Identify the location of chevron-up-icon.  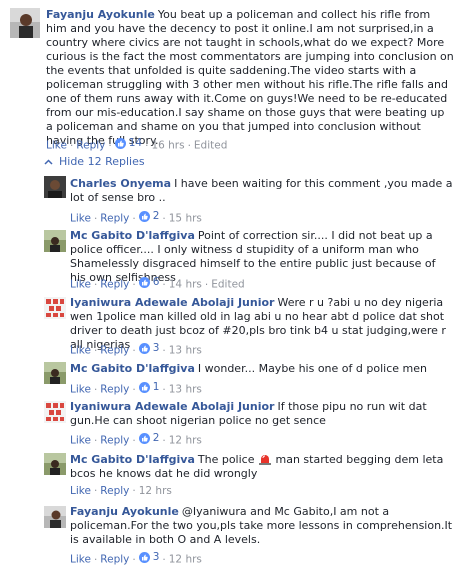
(48, 161).